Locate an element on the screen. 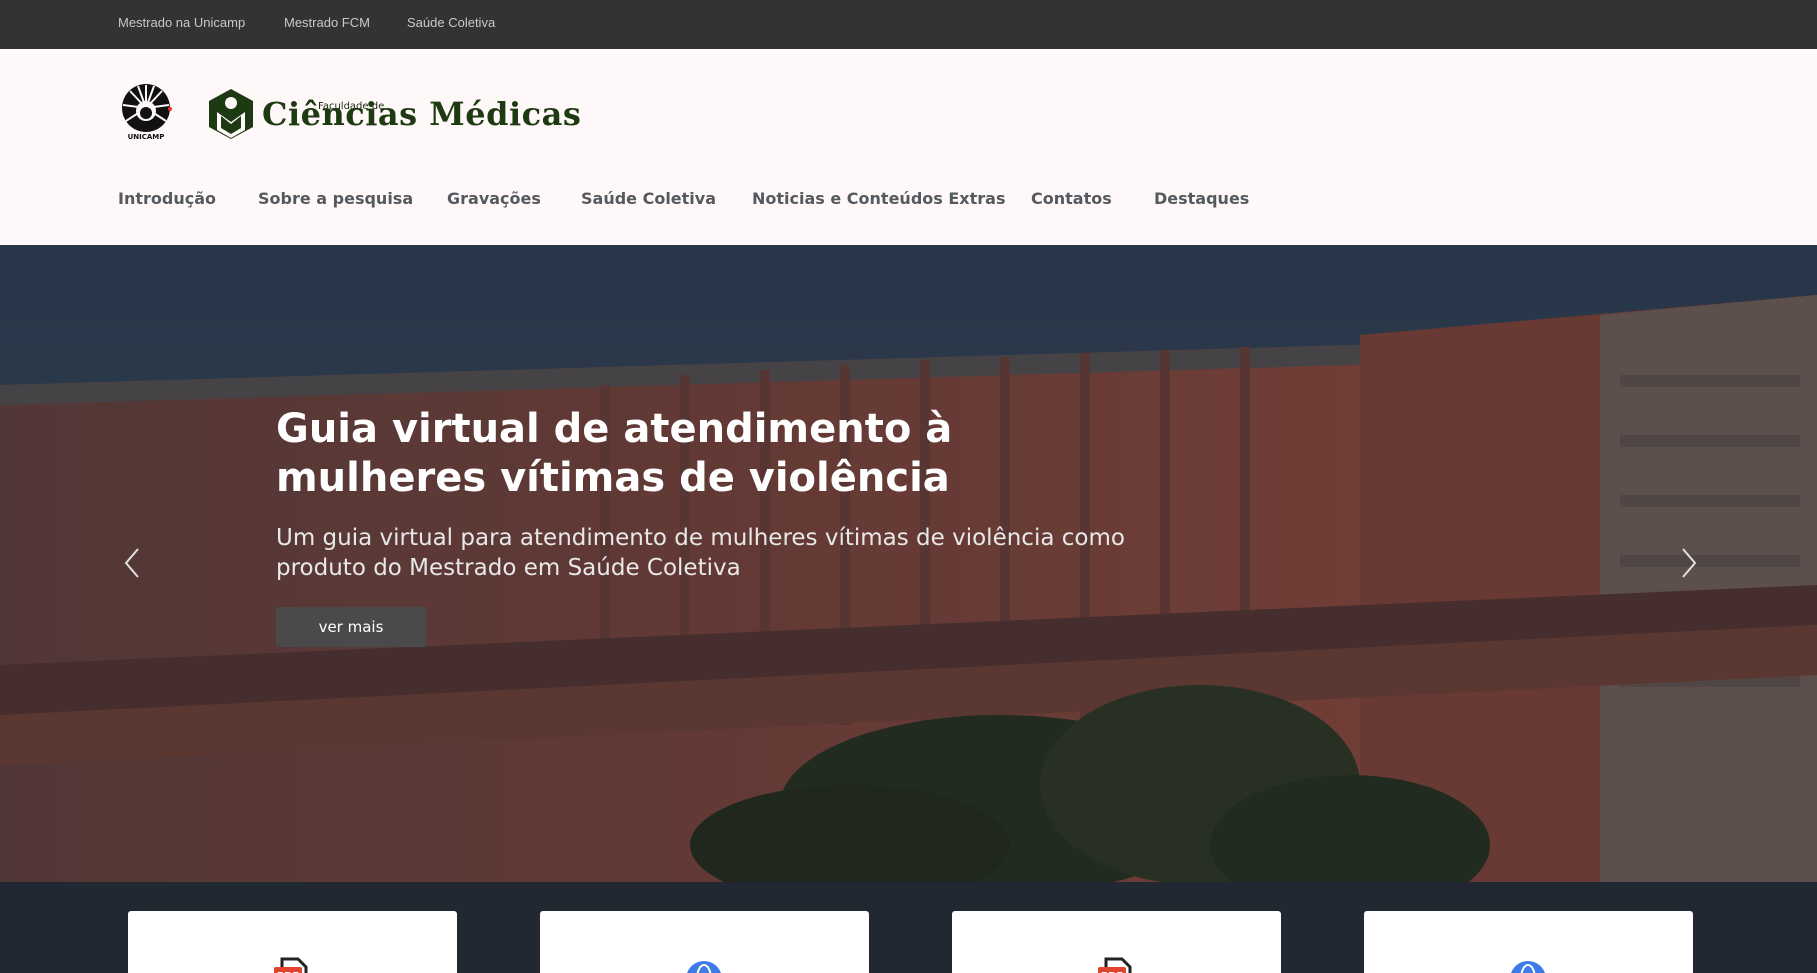 The image size is (1817, 973). chevron-right-icon is located at coordinates (1689, 563).